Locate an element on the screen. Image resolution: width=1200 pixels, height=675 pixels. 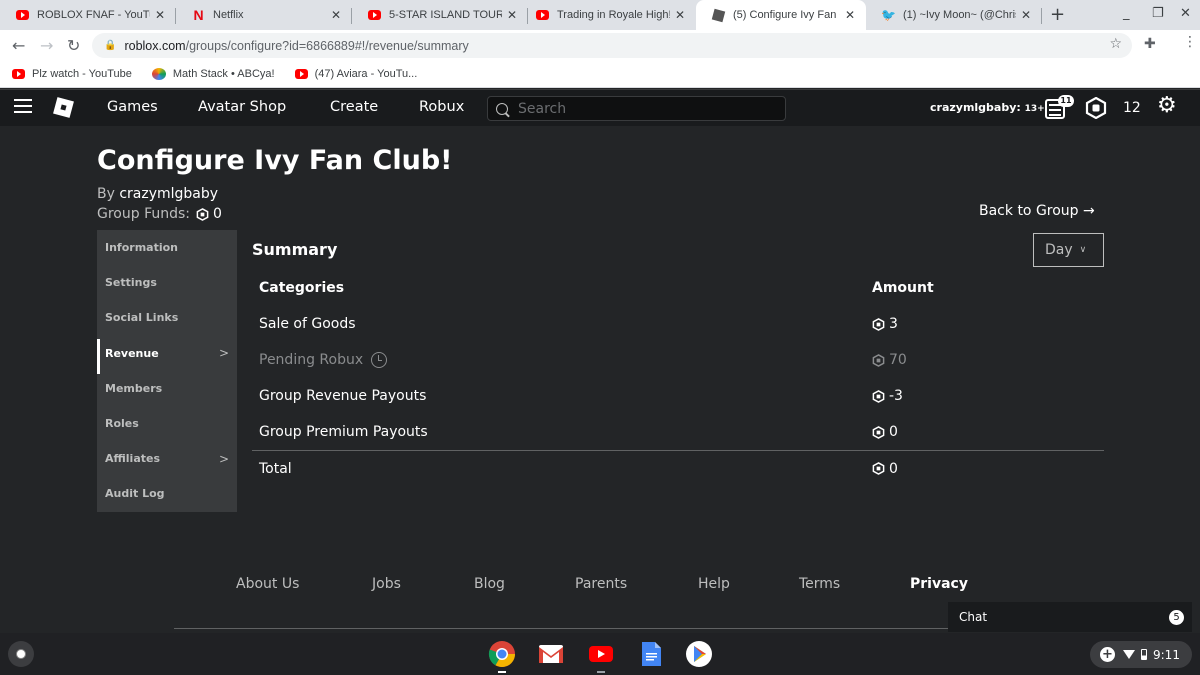
browser-tab: ROBLOX FNAF - YouTube ✕ is located at coordinates (88, 15).